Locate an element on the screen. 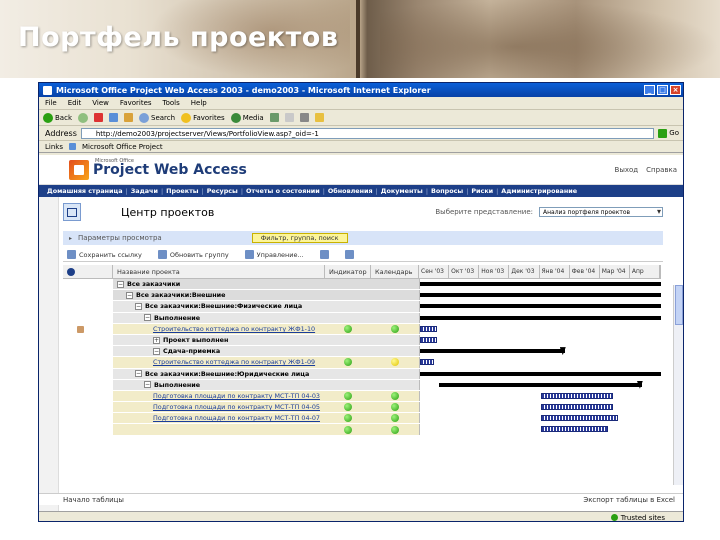 The image size is (720, 540). print-icon is located at coordinates (304, 117).